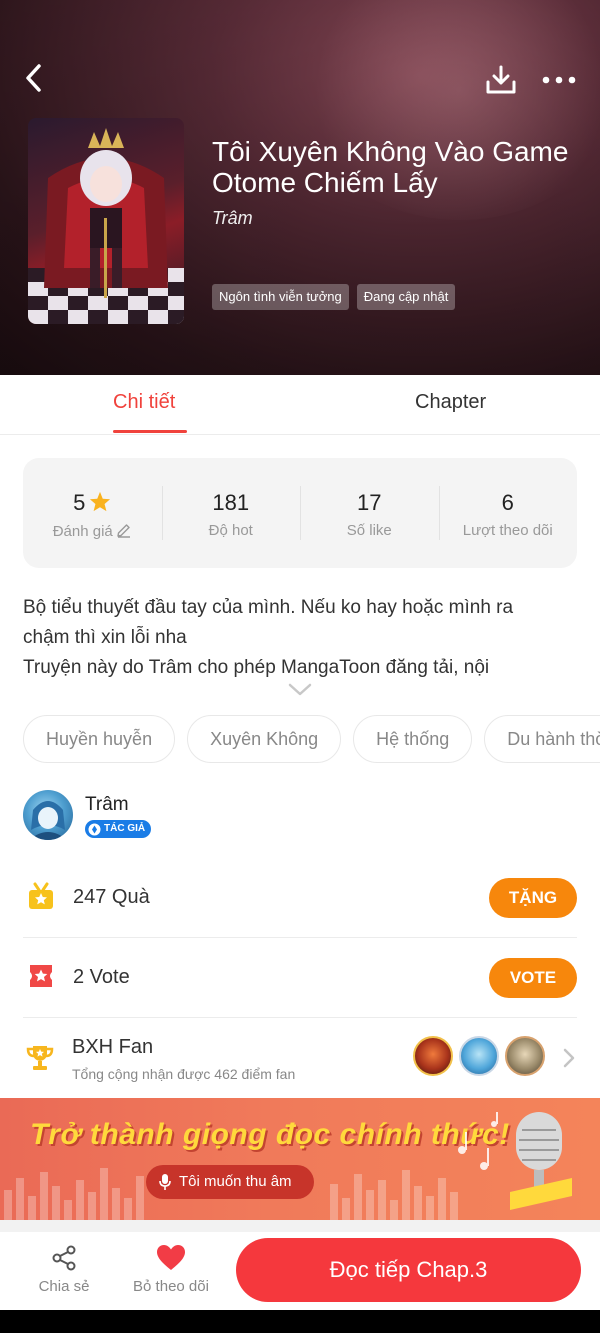 Image resolution: width=600 pixels, height=1333 pixels. Describe the element at coordinates (64, 1258) in the screenshot. I see `share-icon` at that location.